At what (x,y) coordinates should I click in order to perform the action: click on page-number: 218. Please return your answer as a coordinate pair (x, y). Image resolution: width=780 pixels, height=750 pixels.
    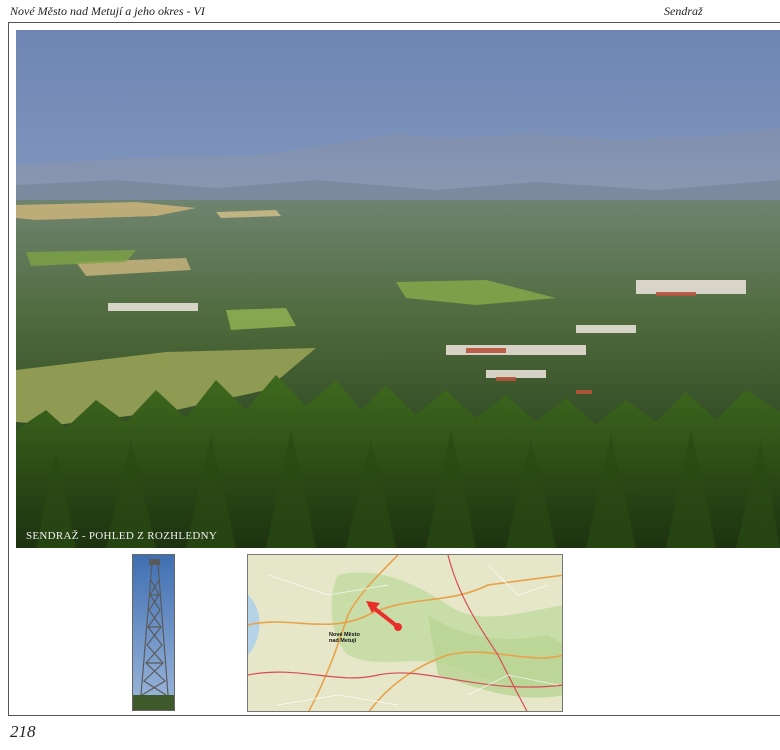
    Looking at the image, I should click on (23, 731).